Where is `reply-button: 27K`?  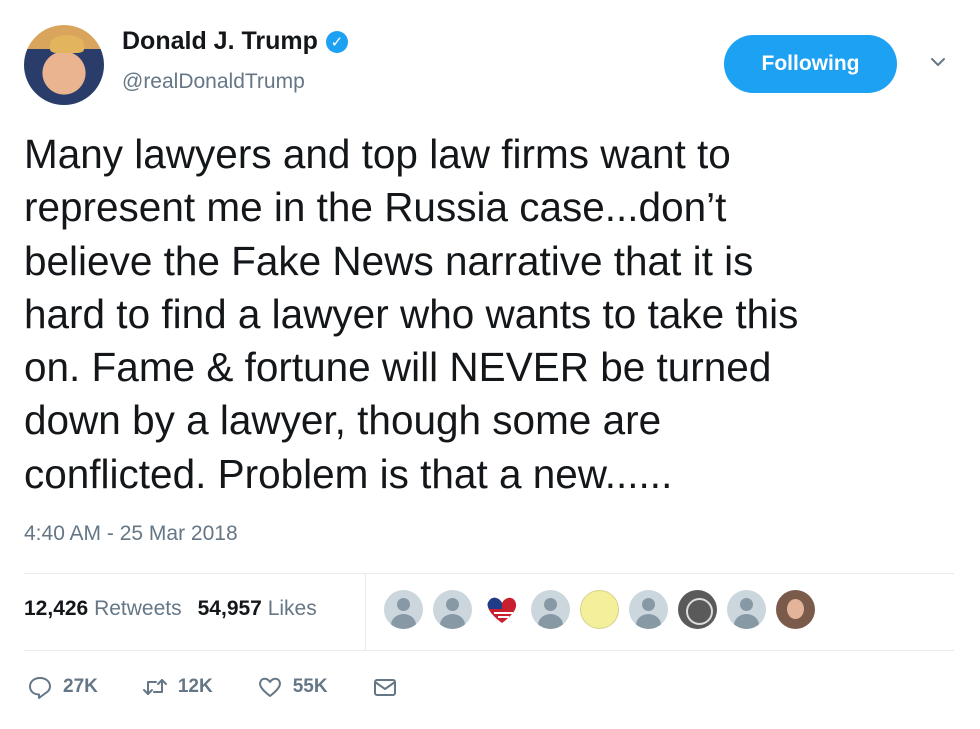
reply-button: 27K is located at coordinates (62, 687).